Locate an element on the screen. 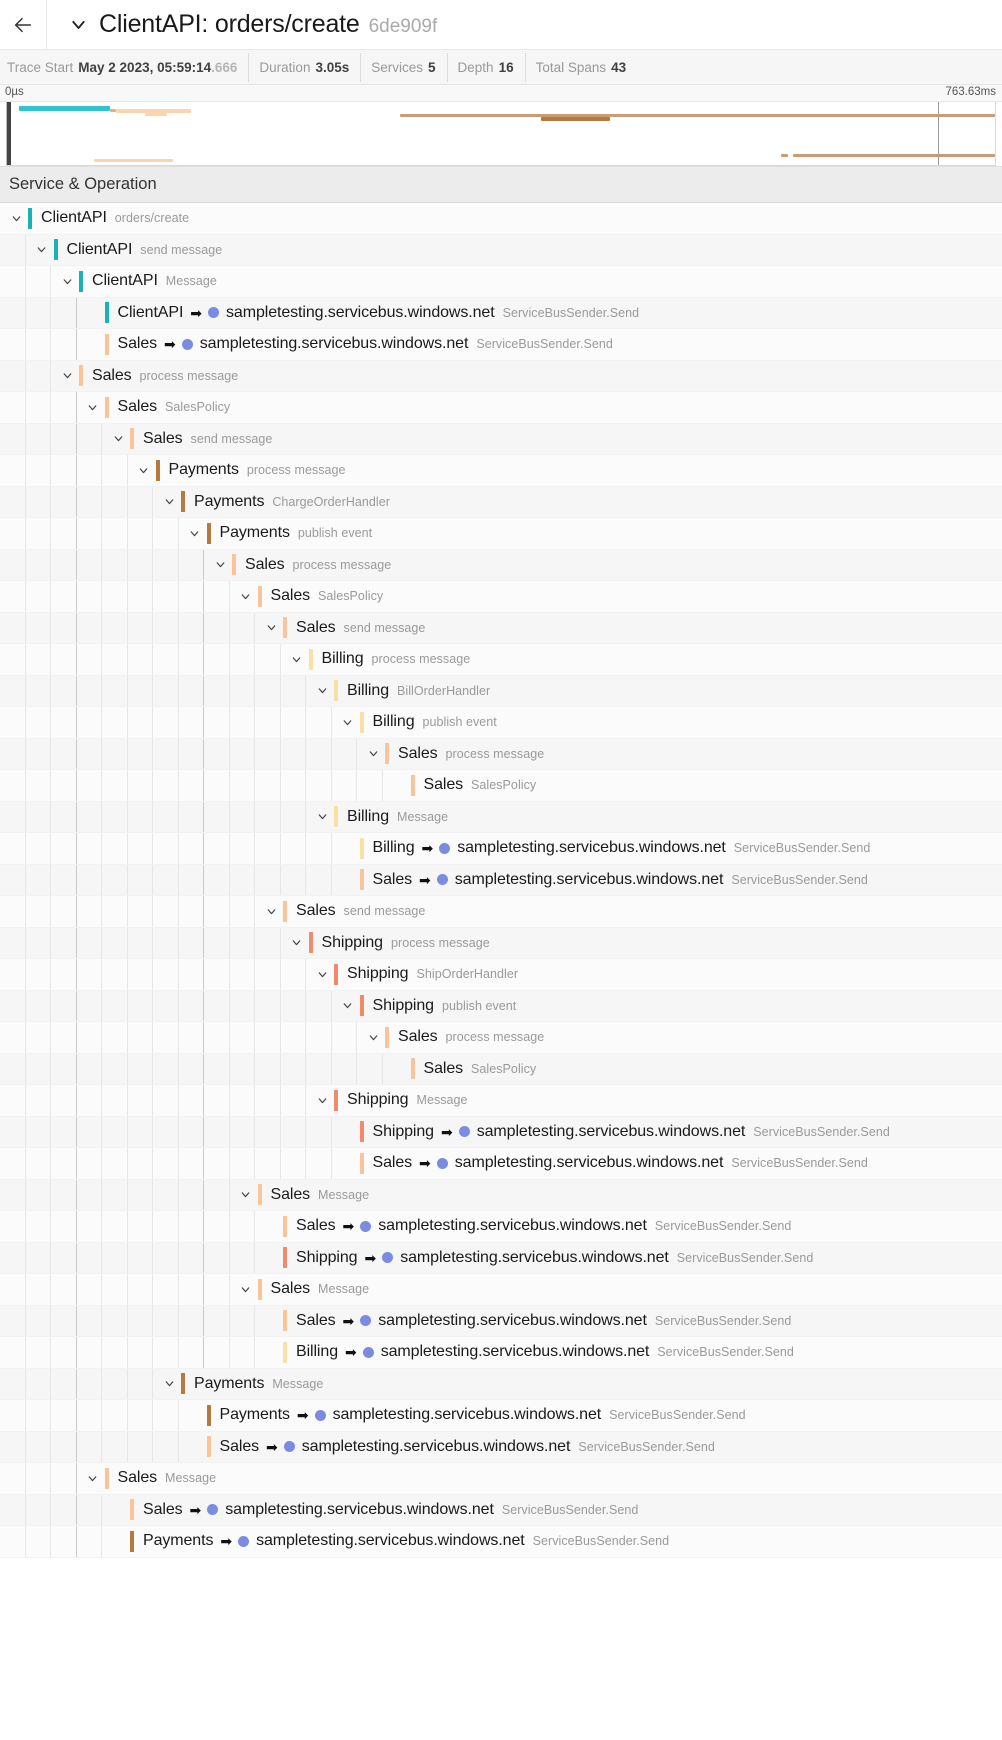 This screenshot has width=1002, height=1740. span-row-content: Payments process message is located at coordinates (240, 470).